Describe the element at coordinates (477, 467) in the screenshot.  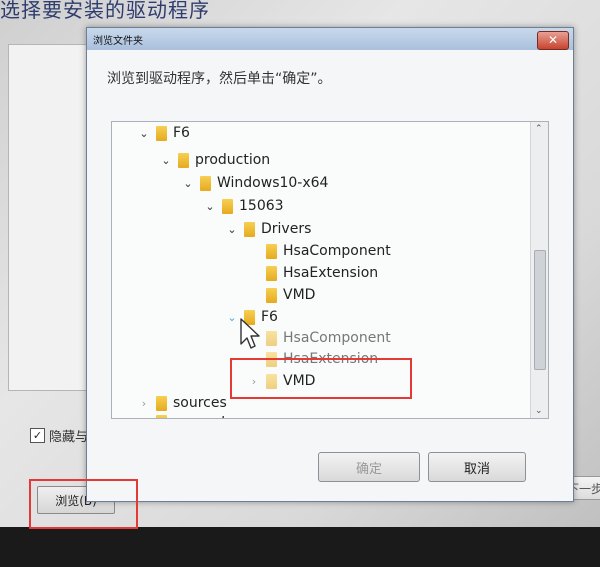
I see `cancel-button: 取消` at that location.